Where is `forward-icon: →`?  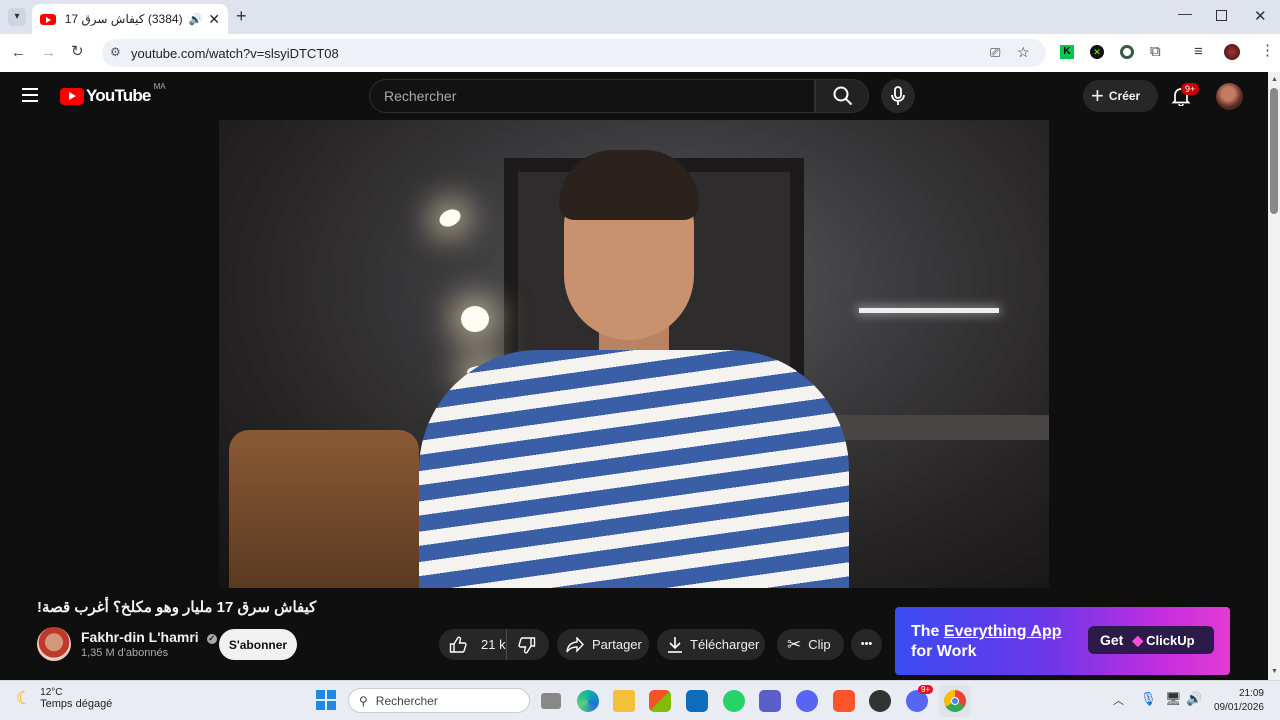
forward-icon: → is located at coordinates (48, 52).